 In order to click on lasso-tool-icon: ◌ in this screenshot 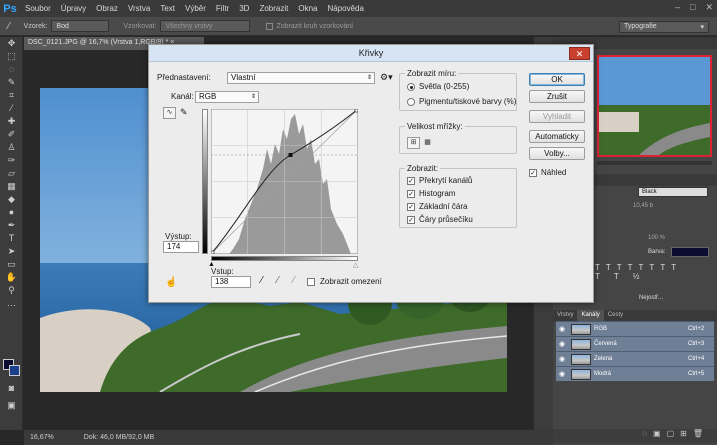, I will do `click(11, 69)`.